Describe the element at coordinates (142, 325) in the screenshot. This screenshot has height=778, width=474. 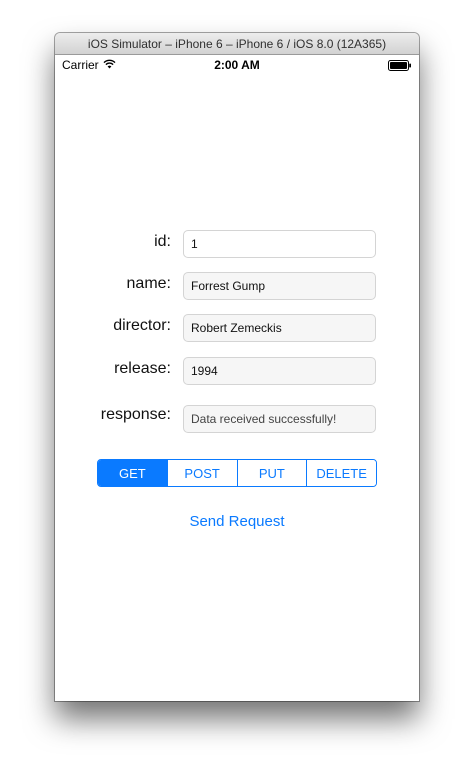
I see `director-label: director:` at that location.